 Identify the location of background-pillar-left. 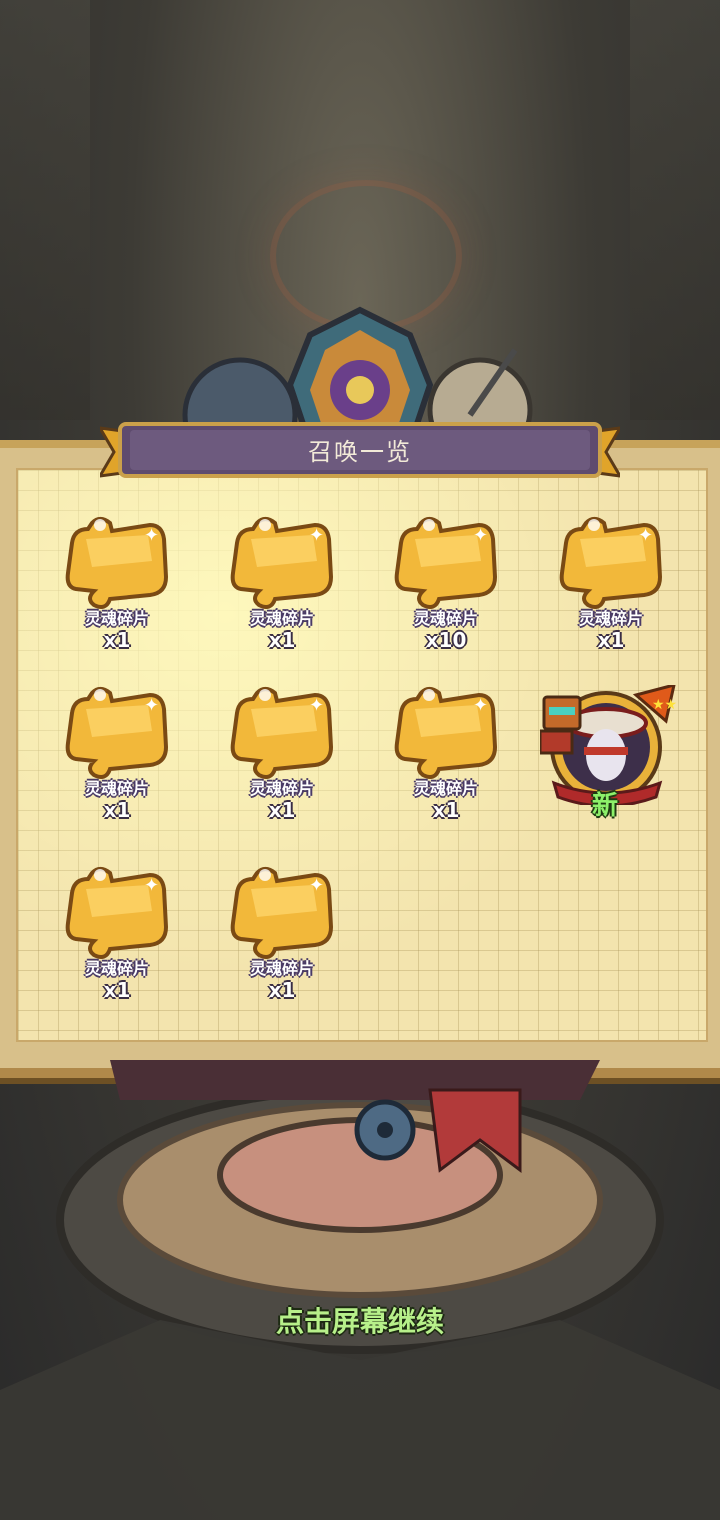
(45, 210).